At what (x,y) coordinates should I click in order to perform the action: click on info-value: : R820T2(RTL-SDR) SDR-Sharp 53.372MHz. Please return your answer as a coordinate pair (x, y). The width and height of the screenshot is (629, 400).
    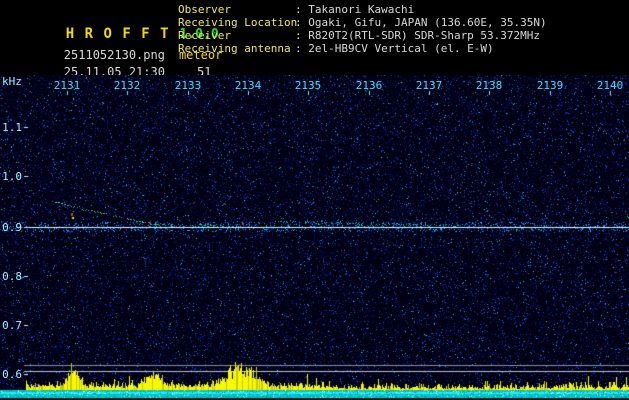
    Looking at the image, I should click on (418, 35).